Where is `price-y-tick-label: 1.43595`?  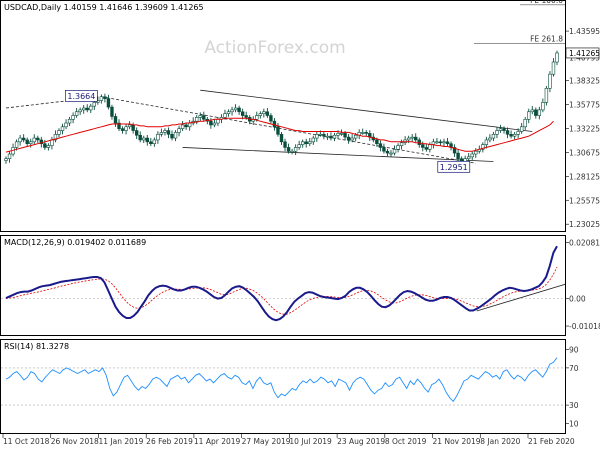
price-y-tick-label: 1.43595 is located at coordinates (584, 31).